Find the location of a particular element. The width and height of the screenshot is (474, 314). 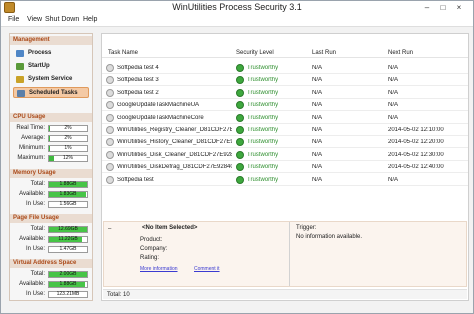

next-run: 2014-05-02 12:10:00 is located at coordinates (416, 130).